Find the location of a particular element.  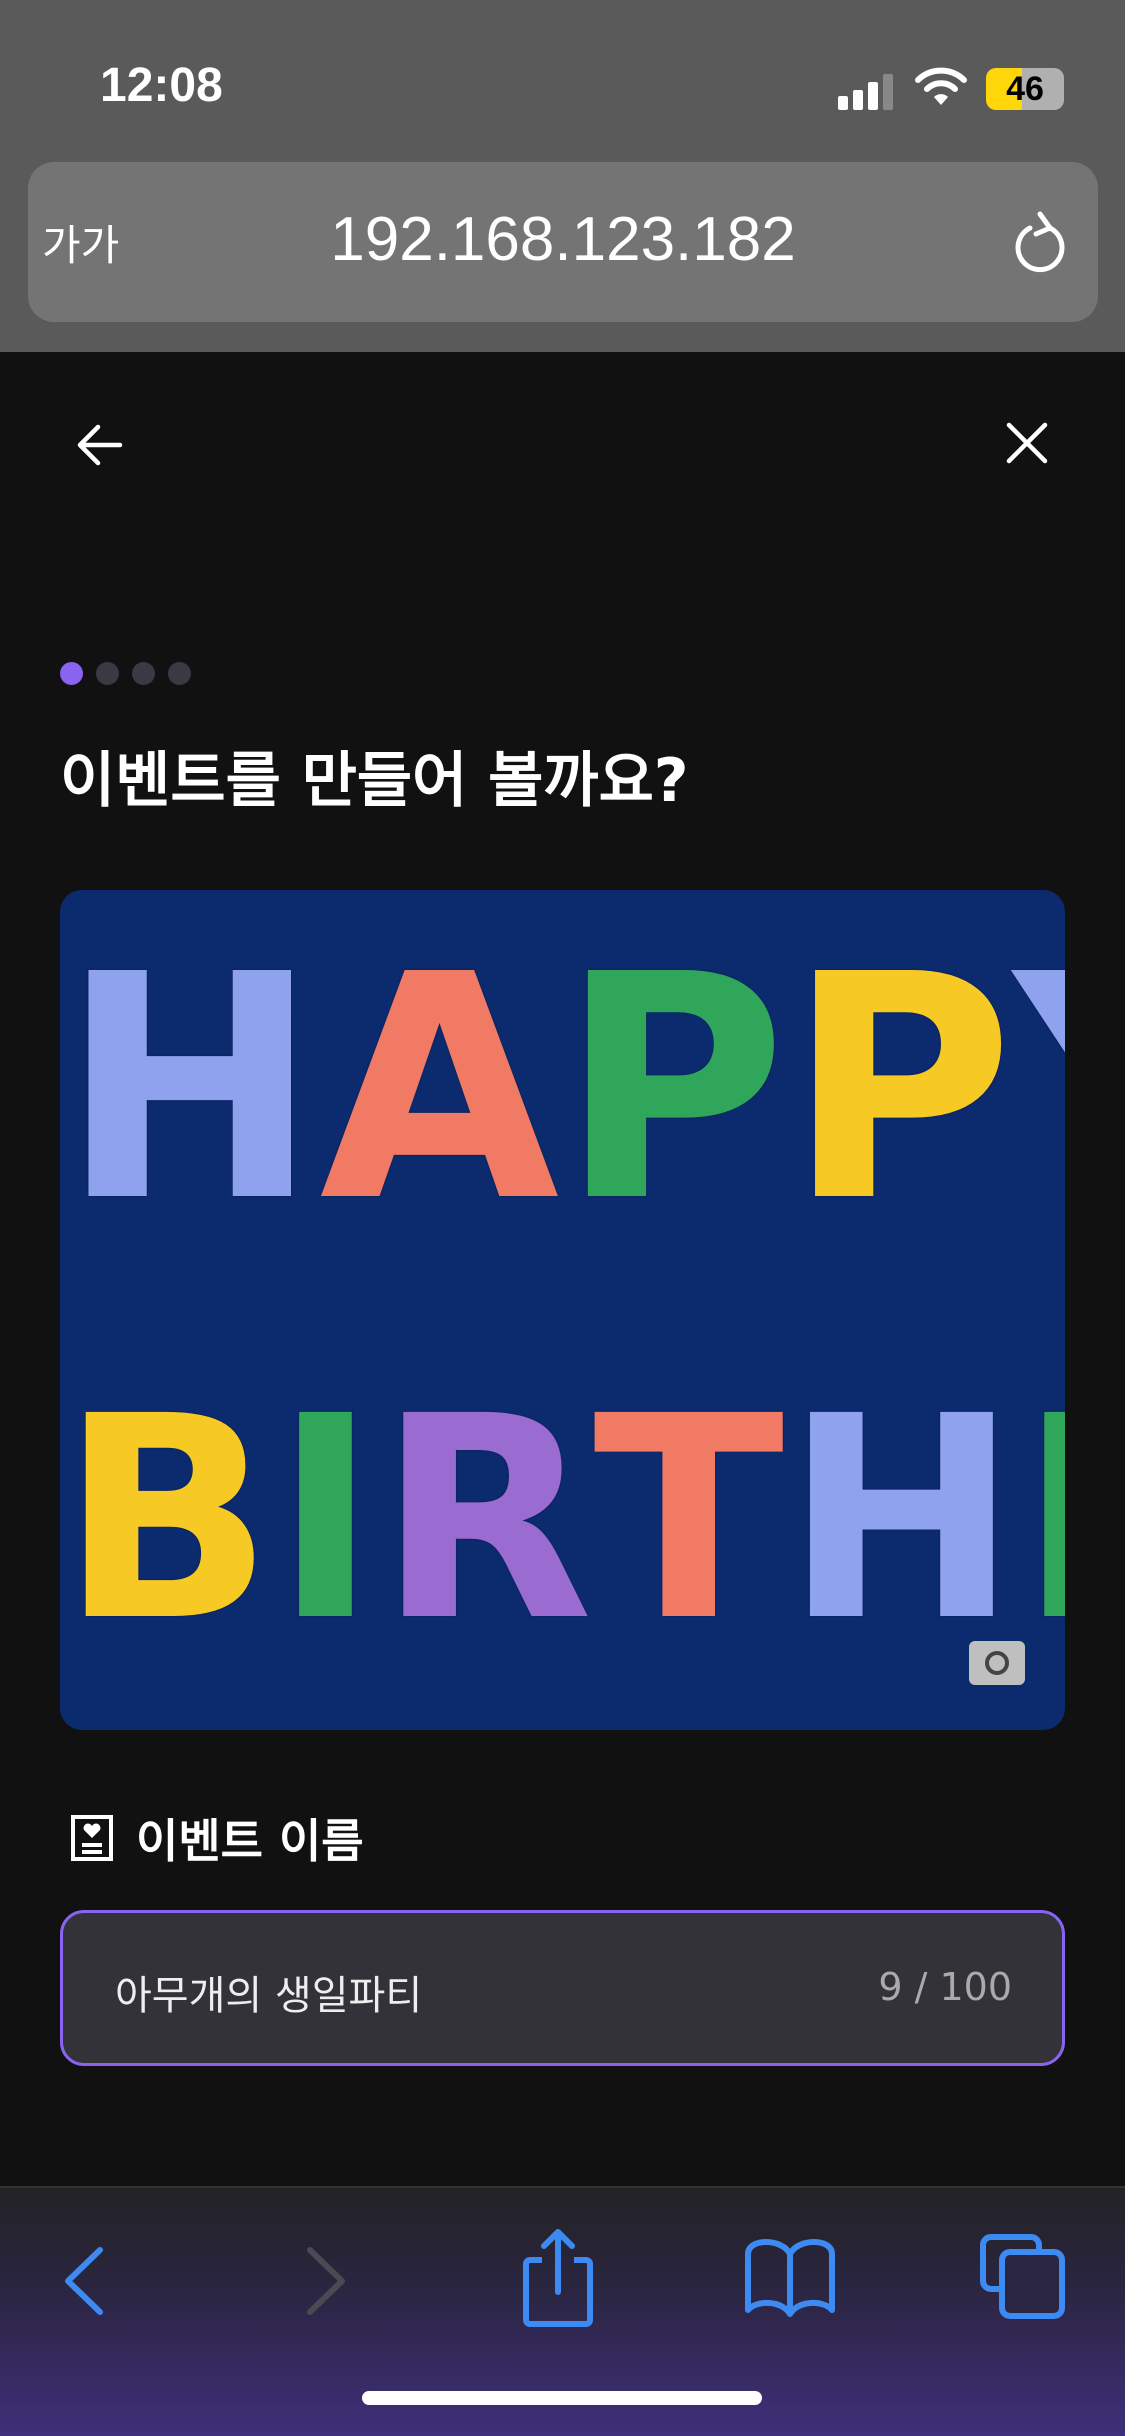

back-arrow-icon is located at coordinates (99, 445).